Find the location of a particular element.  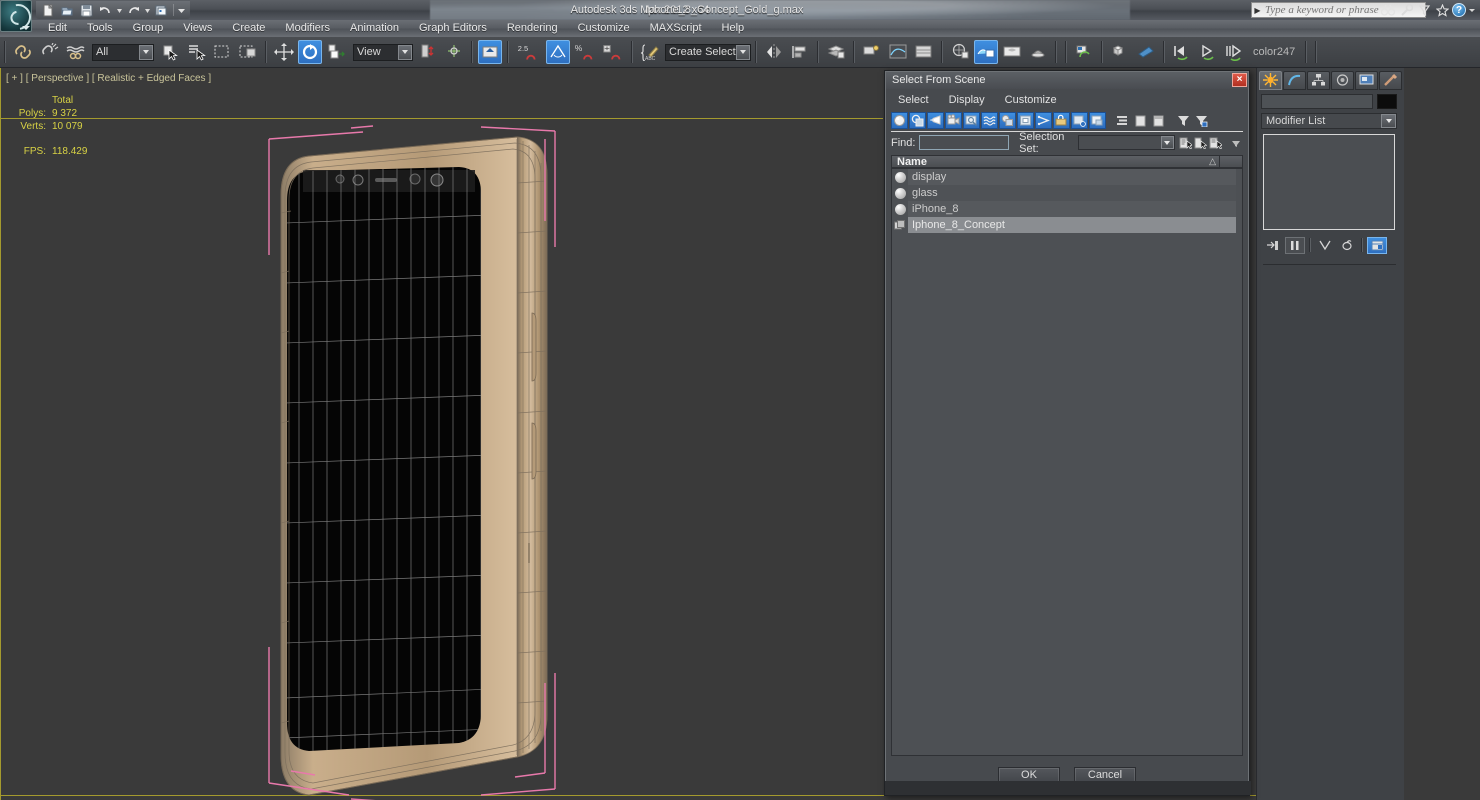

utilities-tab is located at coordinates (1390, 80).